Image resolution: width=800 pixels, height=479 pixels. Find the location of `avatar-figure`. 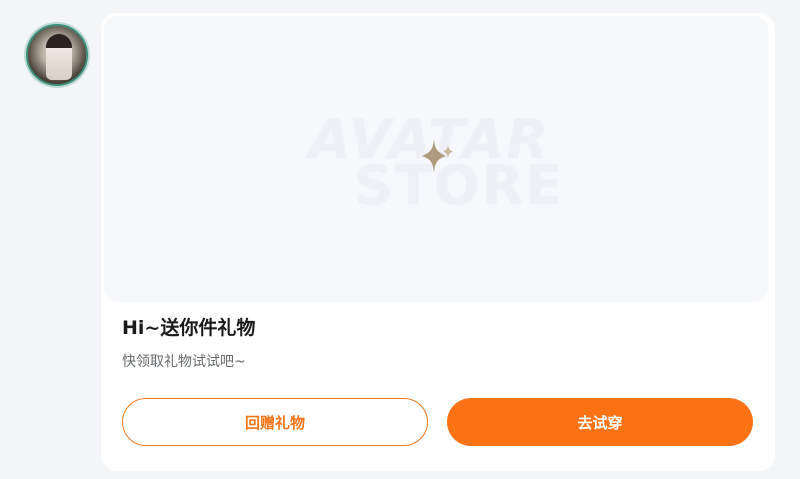

avatar-figure is located at coordinates (59, 57).